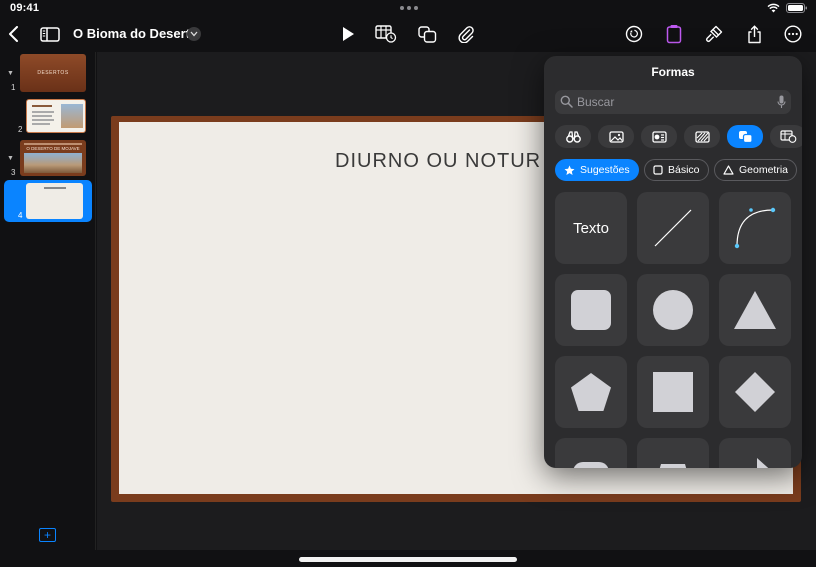 This screenshot has height=567, width=816. I want to click on chip-label: Básico, so click(684, 170).